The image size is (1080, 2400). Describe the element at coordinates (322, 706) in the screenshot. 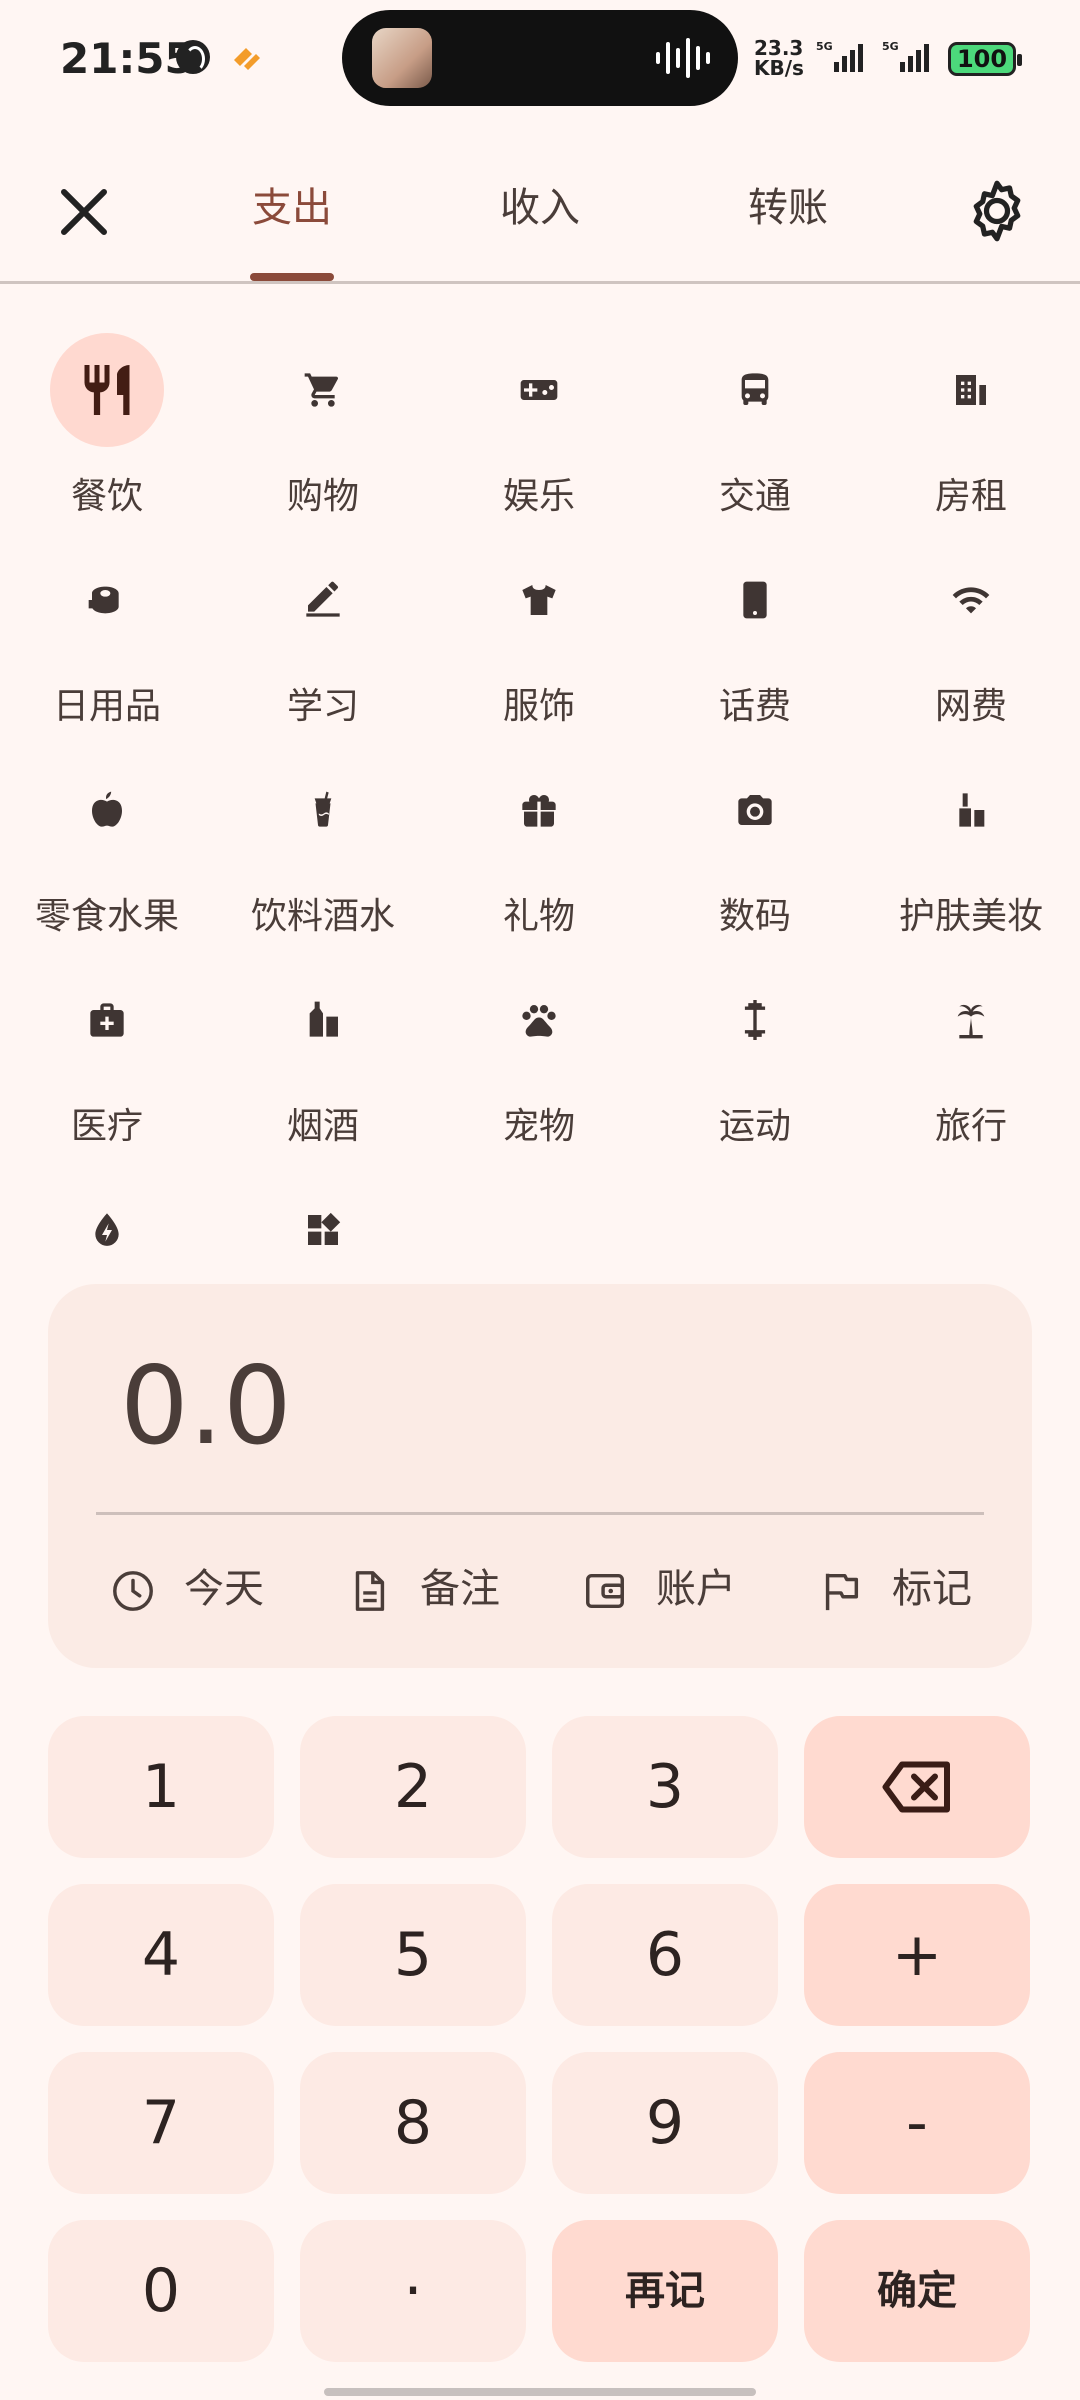

I see `category-label: 学习` at that location.